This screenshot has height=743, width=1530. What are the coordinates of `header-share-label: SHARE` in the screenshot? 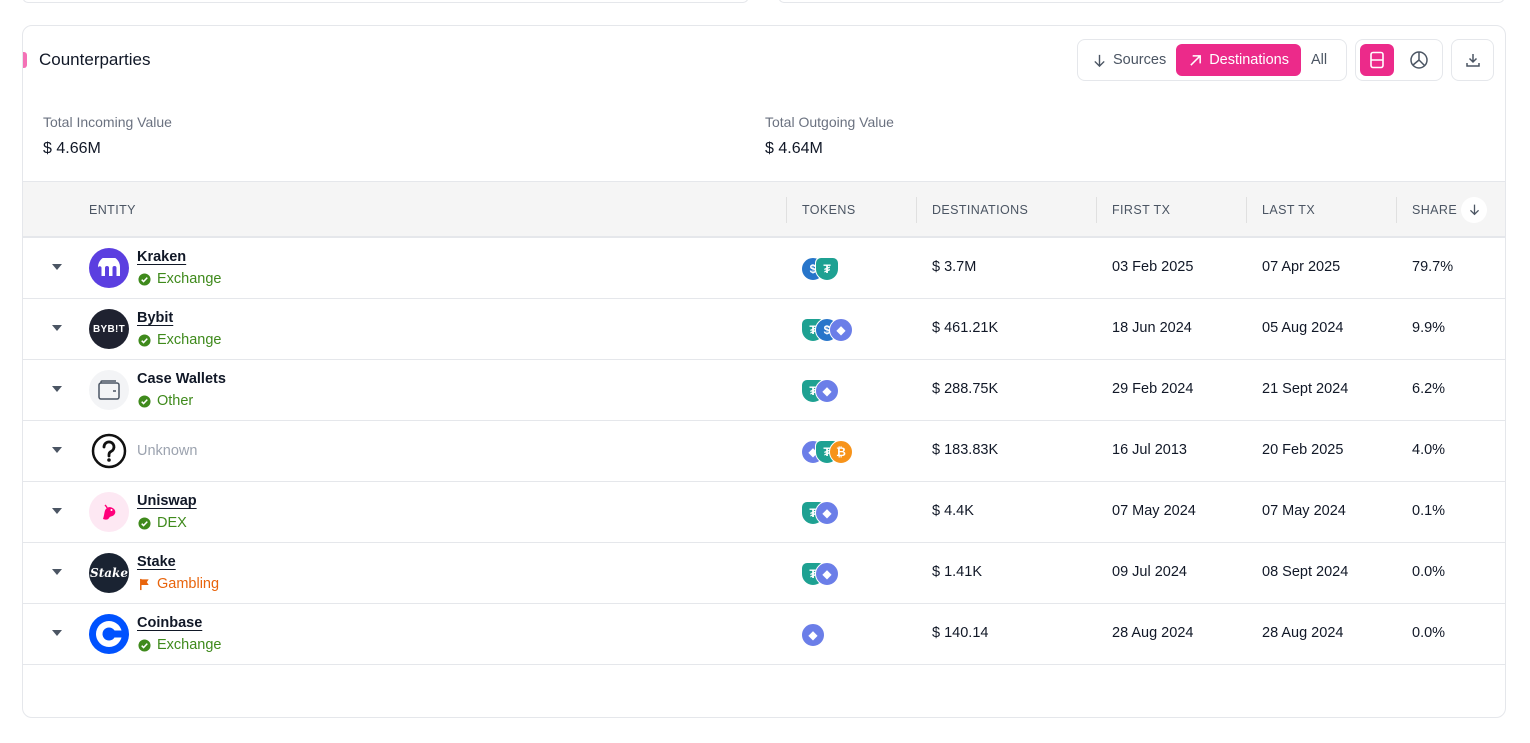 It's located at (1435, 209).